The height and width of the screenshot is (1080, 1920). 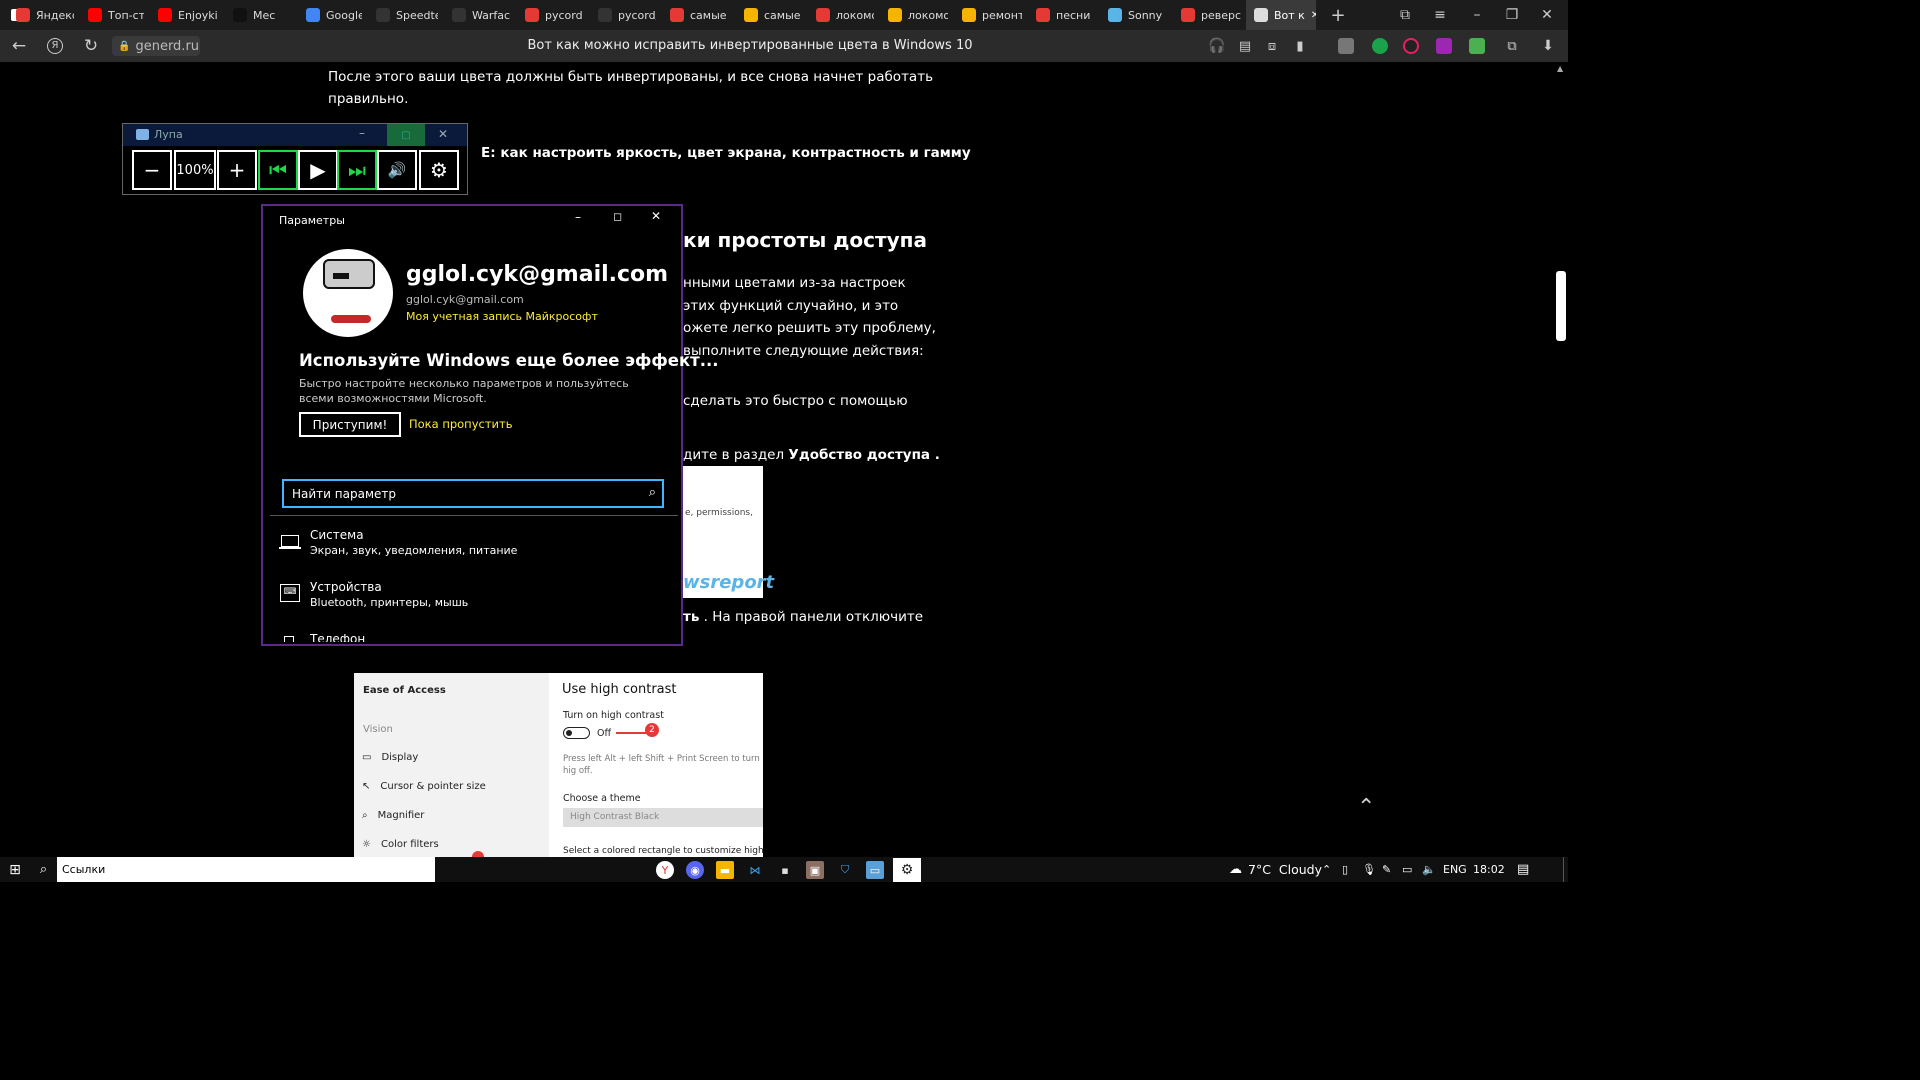 I want to click on close-window-button: ✕, so click(x=1547, y=15).